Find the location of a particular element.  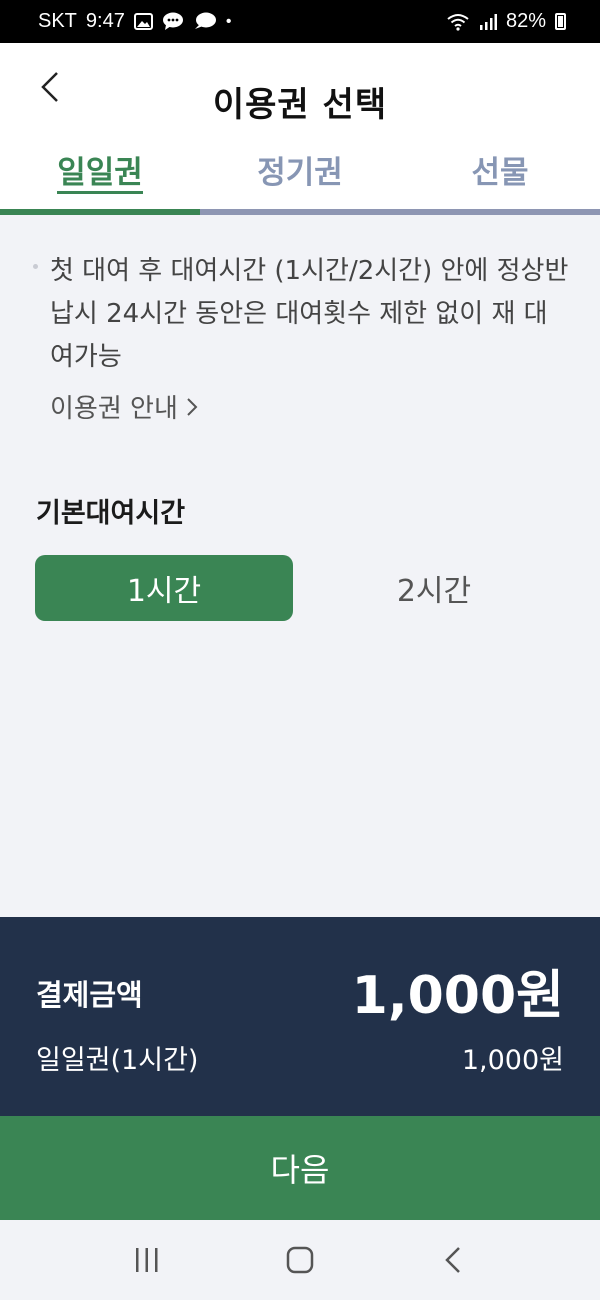

tab-daily: 일일권 is located at coordinates (100, 177).